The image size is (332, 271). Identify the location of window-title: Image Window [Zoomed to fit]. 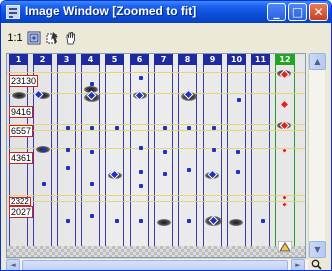
(111, 11).